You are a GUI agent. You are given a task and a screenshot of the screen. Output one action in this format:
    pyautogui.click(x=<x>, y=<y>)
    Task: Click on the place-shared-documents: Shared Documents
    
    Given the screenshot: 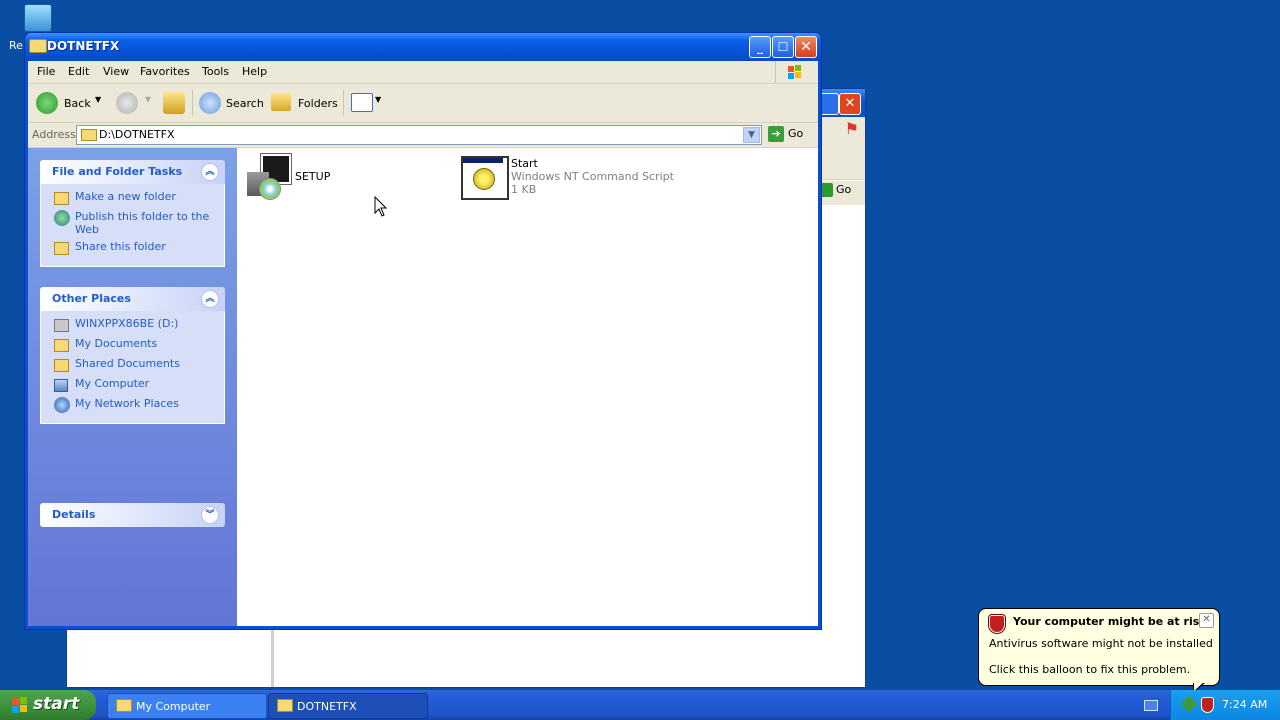 What is the action you would take?
    pyautogui.click(x=132, y=367)
    